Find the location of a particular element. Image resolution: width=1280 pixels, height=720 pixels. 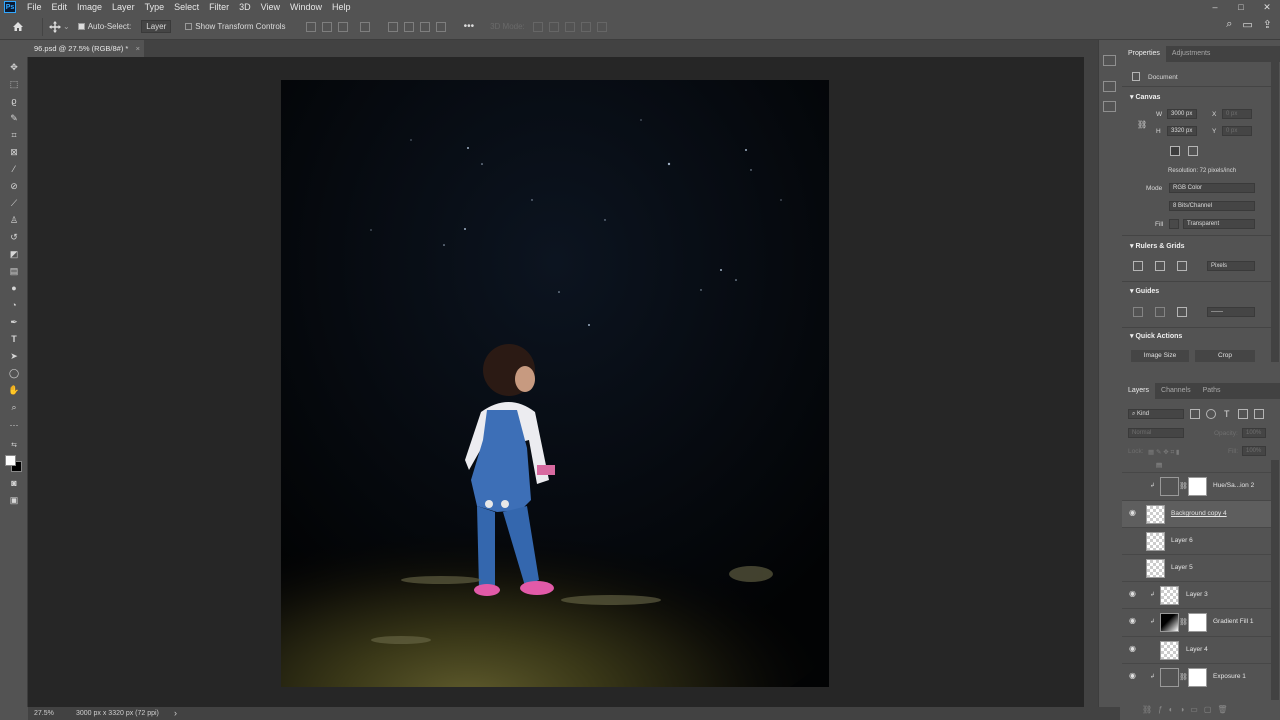

eraser-tool: ◩ is located at coordinates (14, 254).